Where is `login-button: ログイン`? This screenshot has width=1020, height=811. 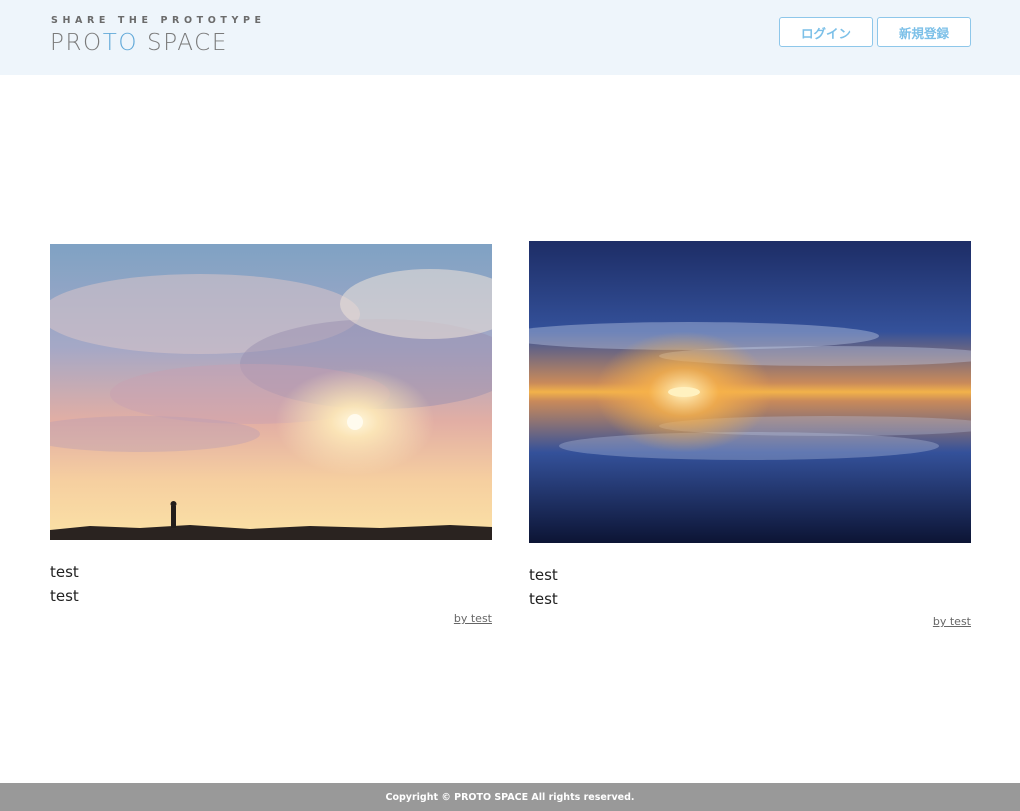 login-button: ログイン is located at coordinates (826, 32).